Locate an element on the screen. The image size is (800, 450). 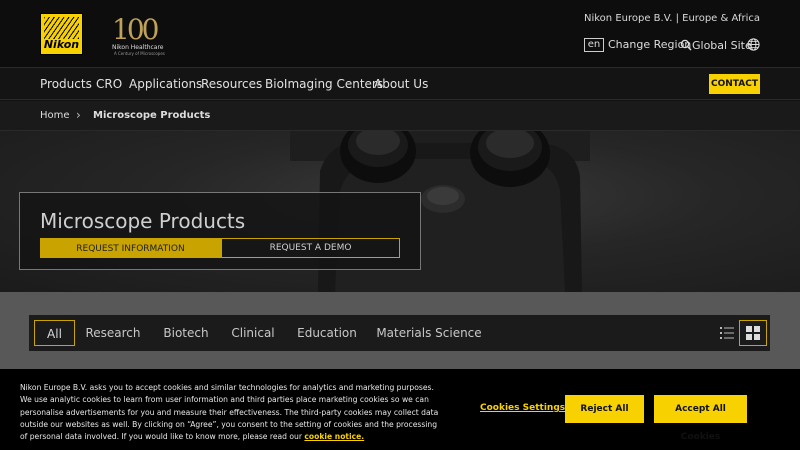
grid-view-button is located at coordinates (753, 333).